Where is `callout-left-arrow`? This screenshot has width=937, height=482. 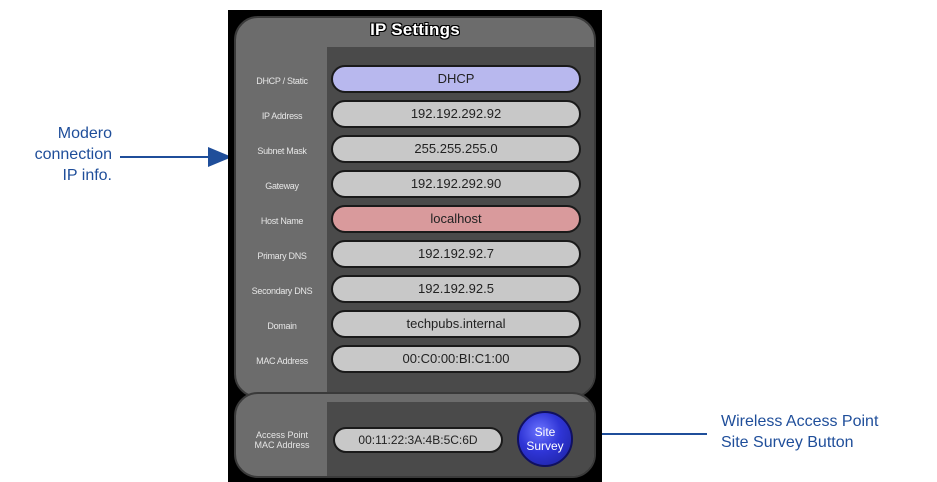
callout-left-arrow is located at coordinates (176, 157).